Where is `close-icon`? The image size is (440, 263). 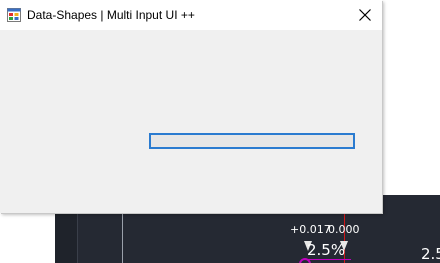
close-icon is located at coordinates (365, 15).